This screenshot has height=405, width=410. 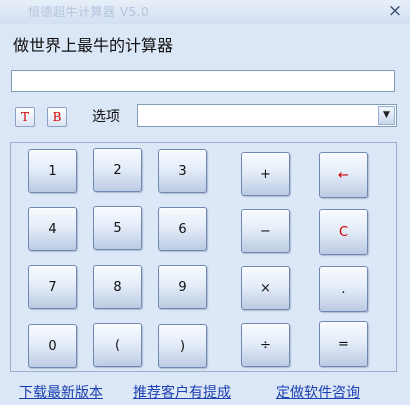 What do you see at coordinates (52, 171) in the screenshot?
I see `key-1: 1` at bounding box center [52, 171].